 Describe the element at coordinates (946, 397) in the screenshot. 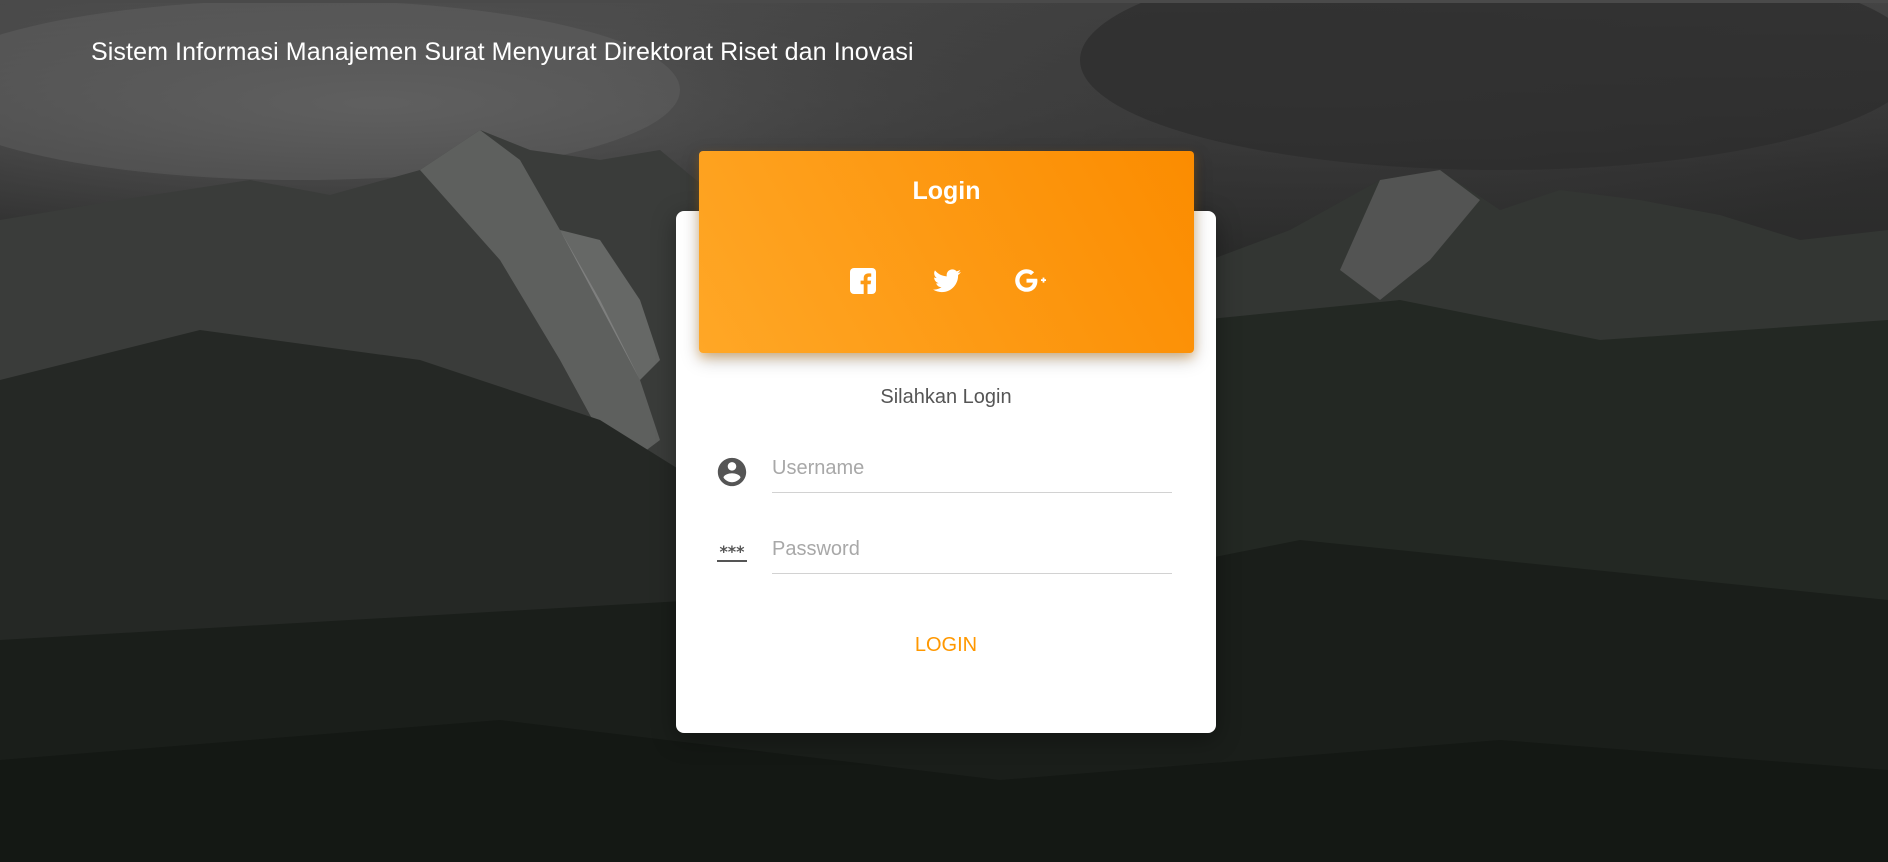

I see `login-subtitle: Silahkan Login` at that location.